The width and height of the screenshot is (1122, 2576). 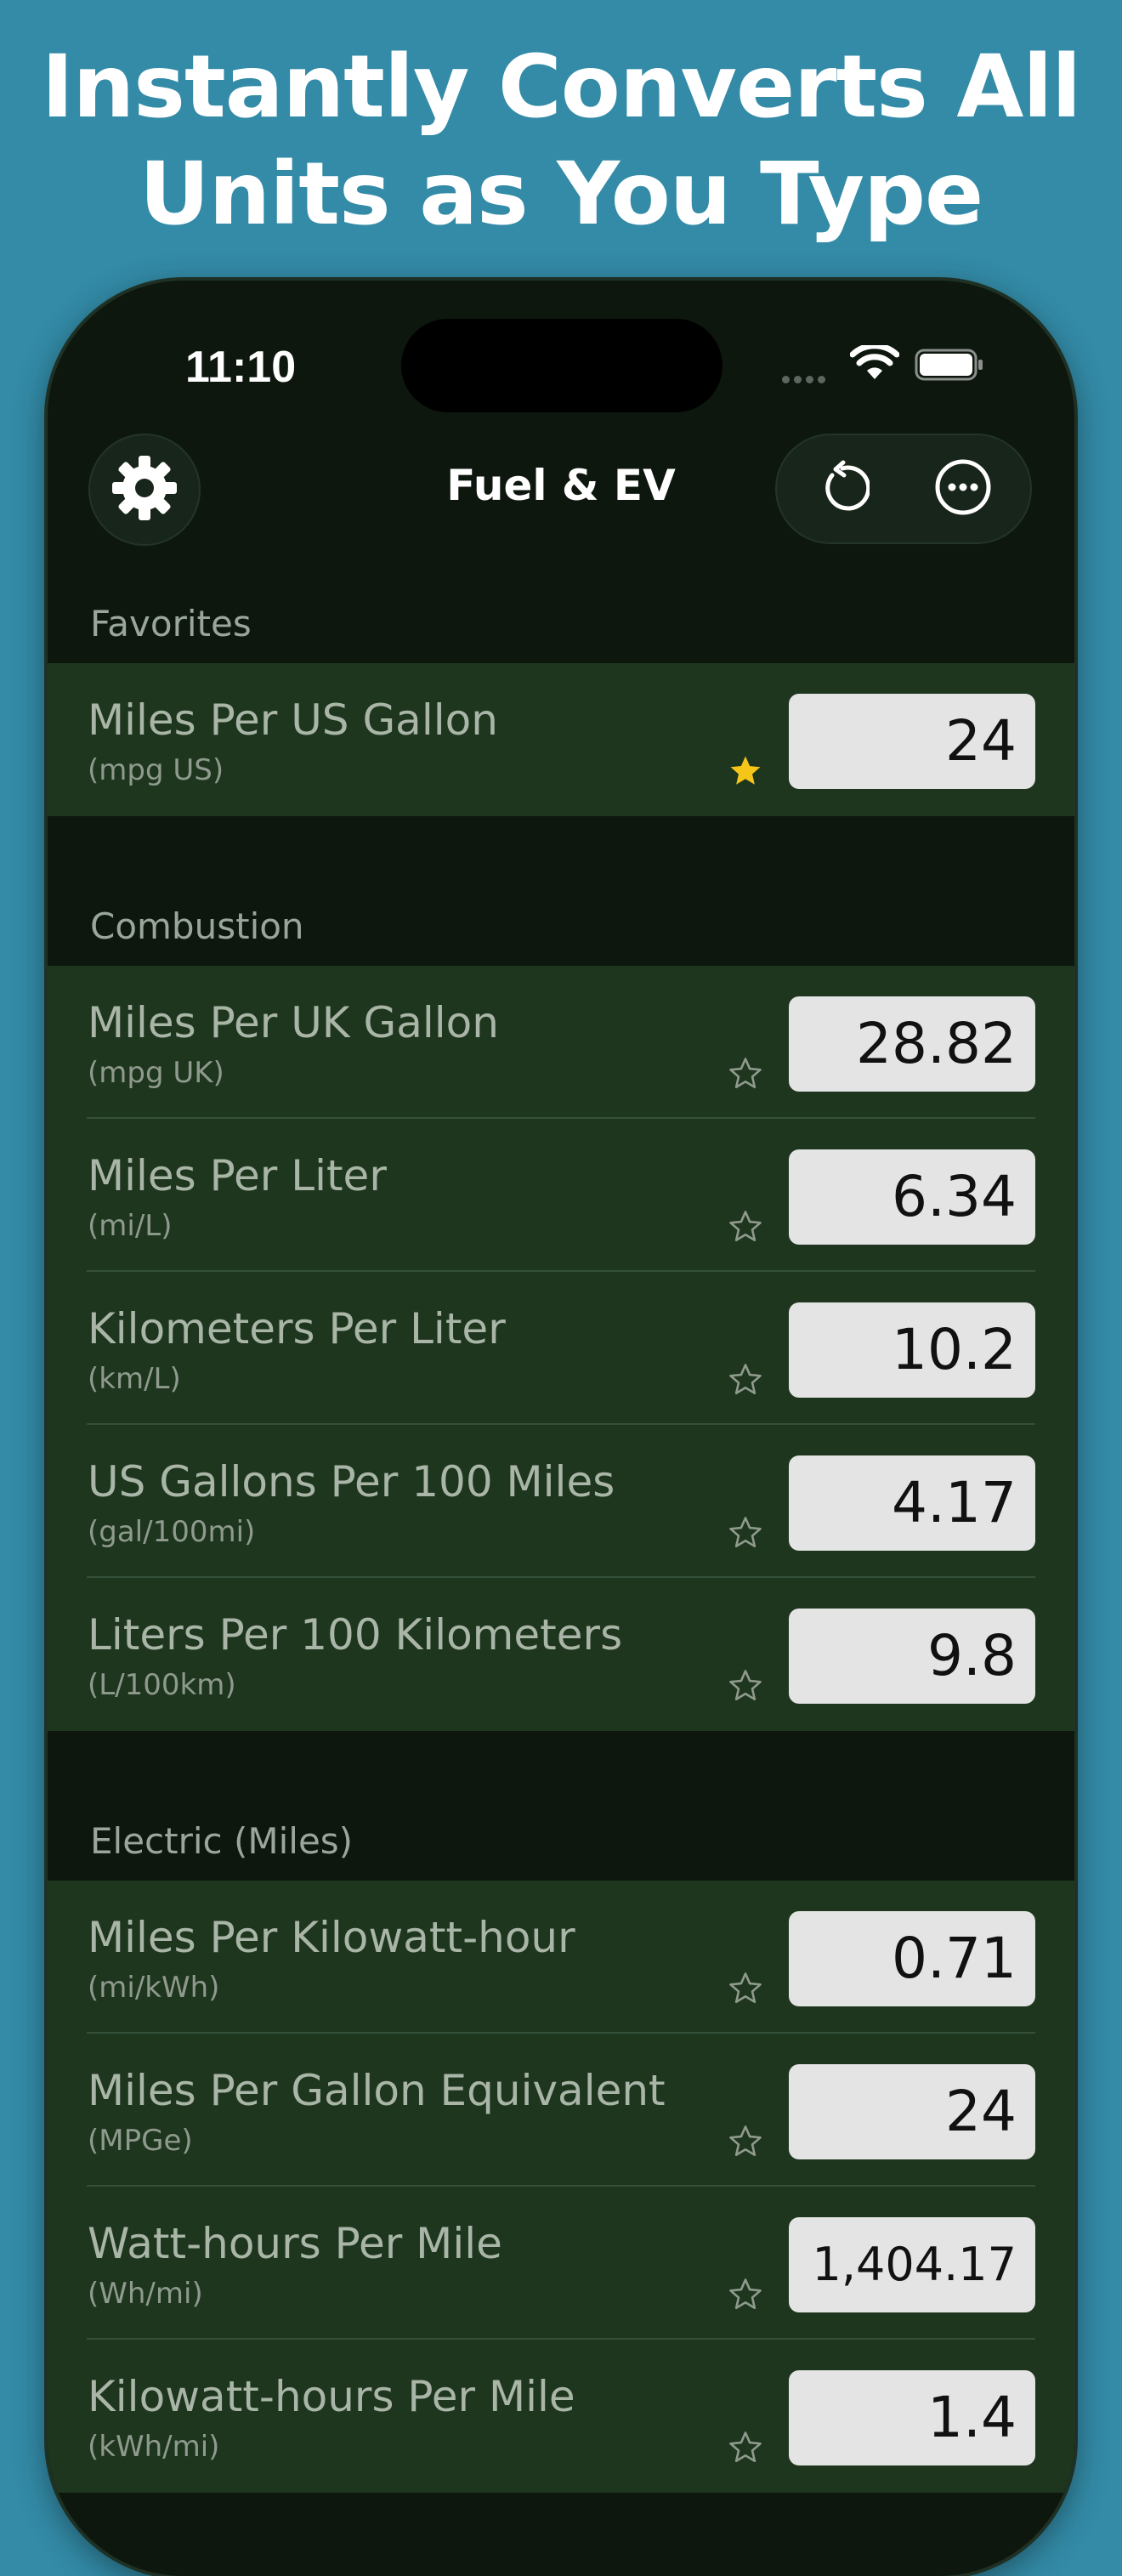 I want to click on unit-name: Miles Per US Gallon, so click(x=293, y=720).